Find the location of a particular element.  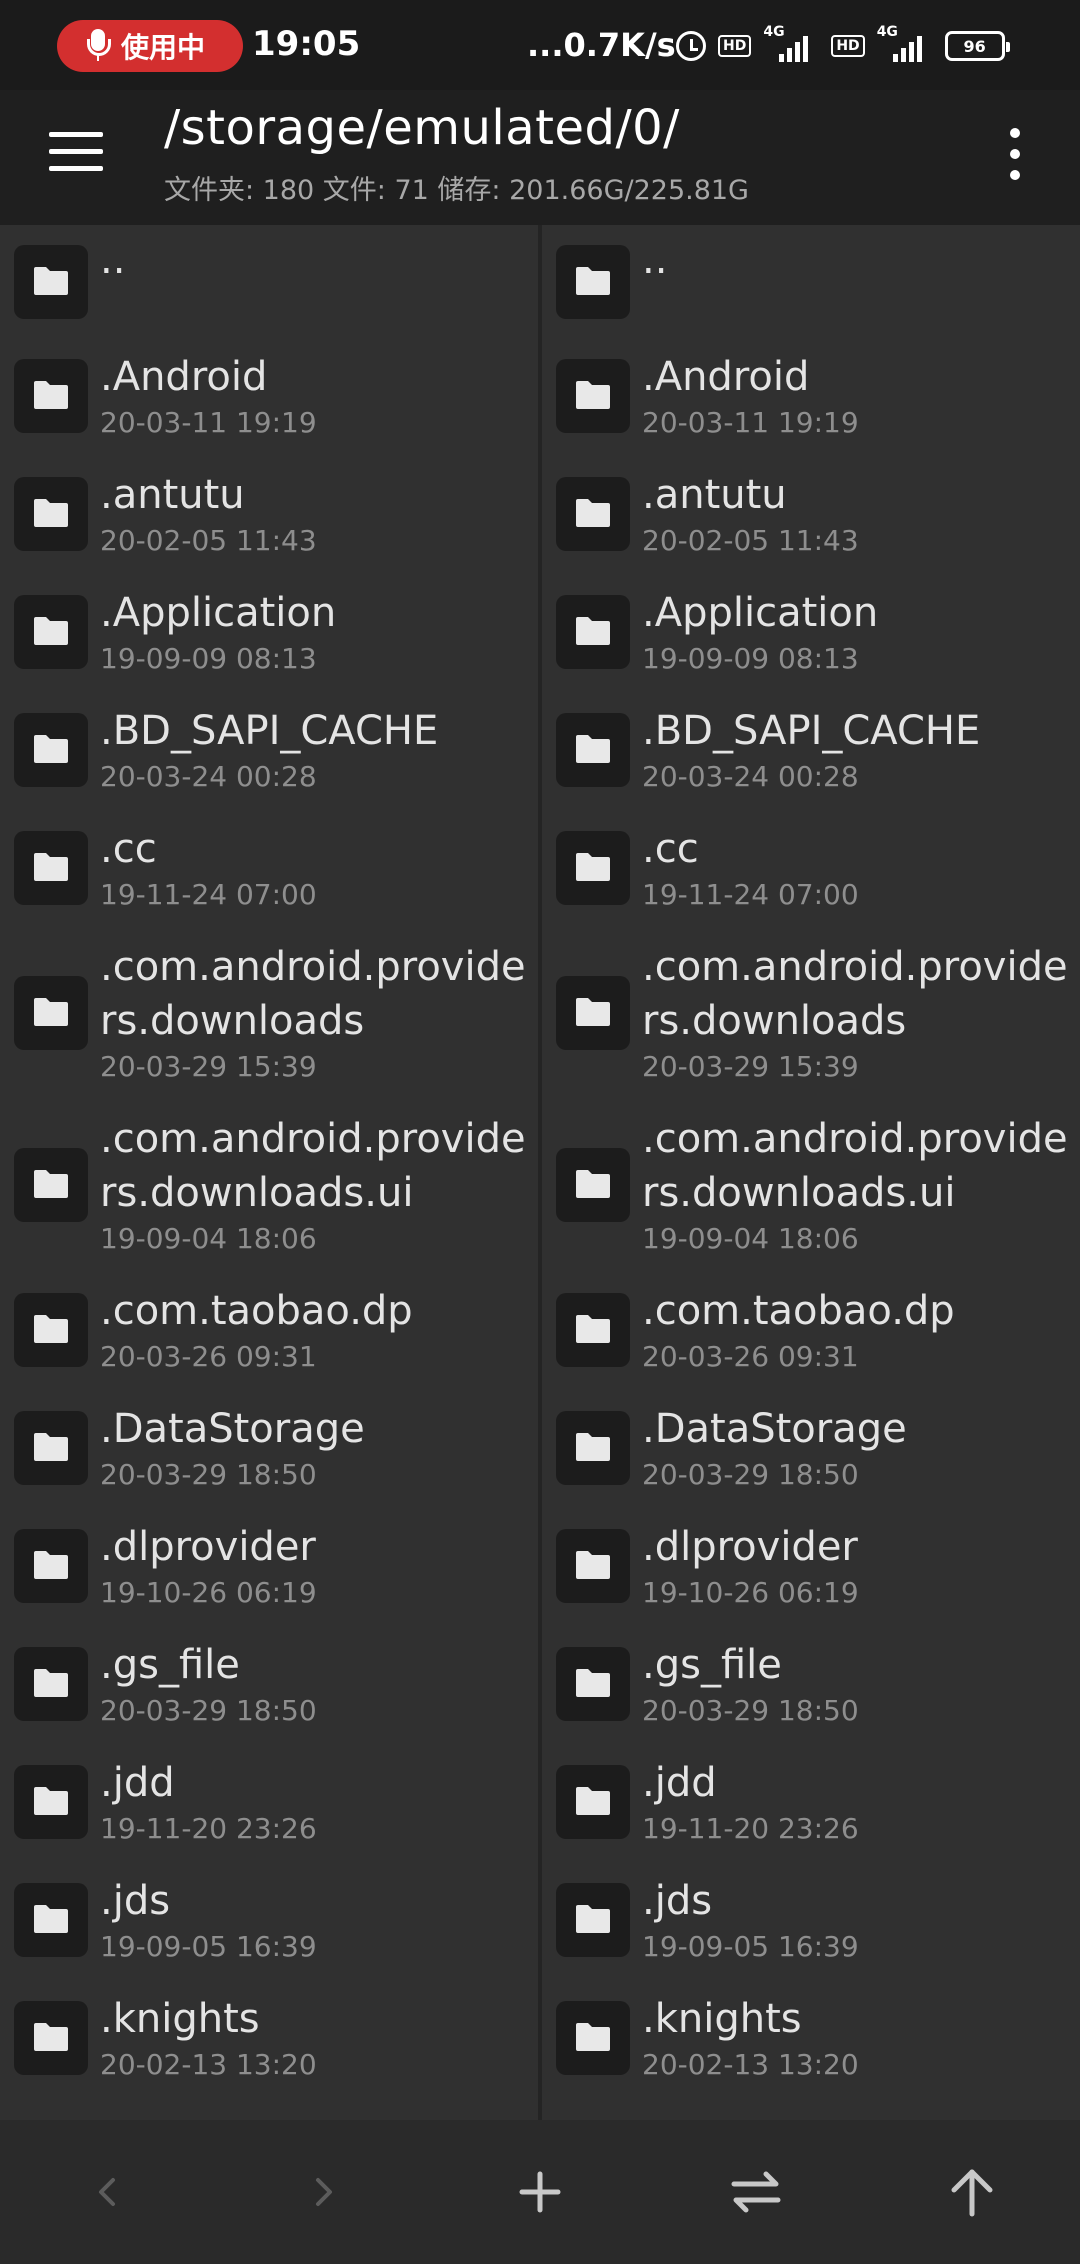

folder-text: .cc 19-11-24 07:00 is located at coordinates (861, 868).